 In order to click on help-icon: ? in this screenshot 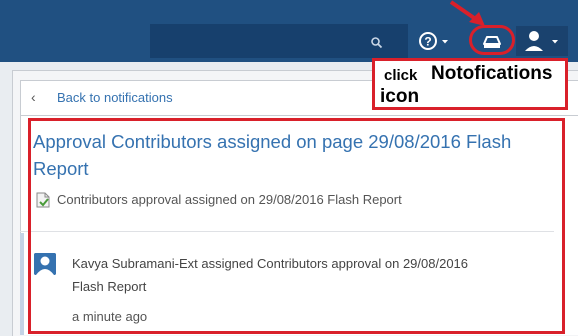, I will do `click(436, 41)`.